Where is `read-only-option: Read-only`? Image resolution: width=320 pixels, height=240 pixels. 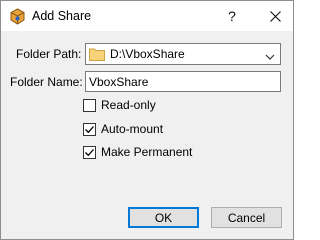 read-only-option: Read-only is located at coordinates (119, 105).